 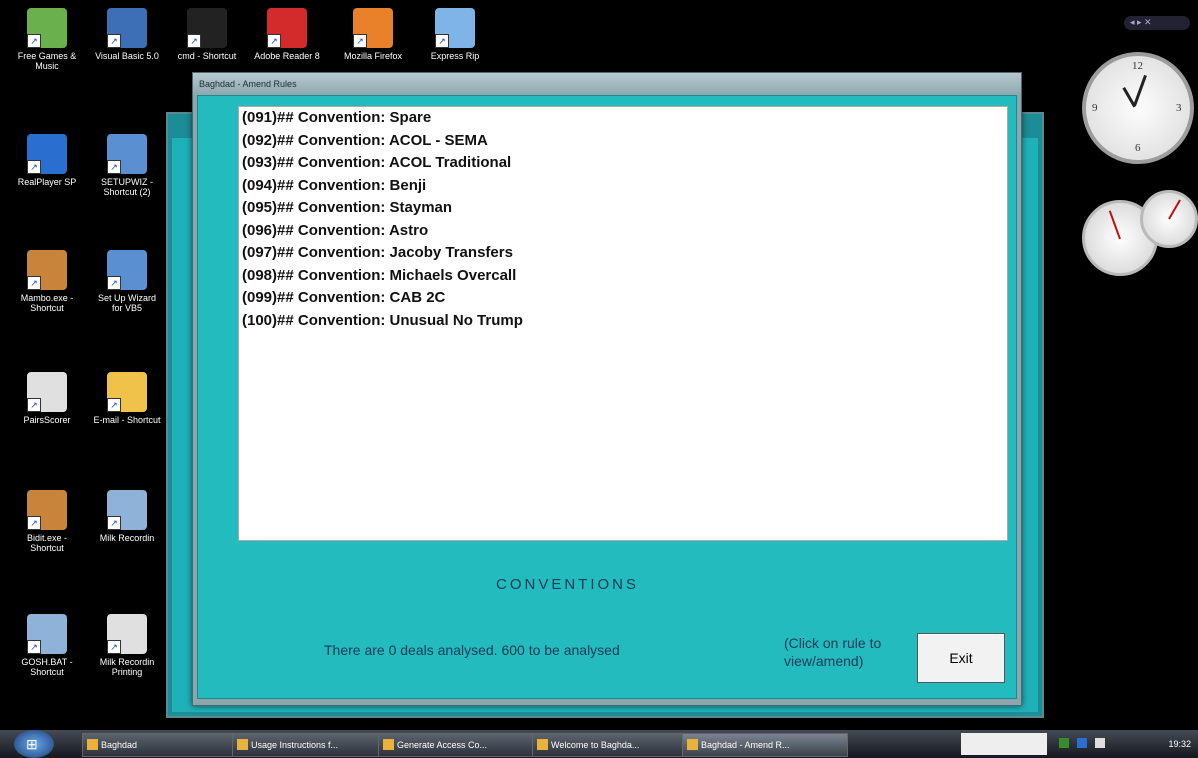 What do you see at coordinates (623, 298) in the screenshot?
I see `rule-row: (099)## Convention: CAB 2C` at bounding box center [623, 298].